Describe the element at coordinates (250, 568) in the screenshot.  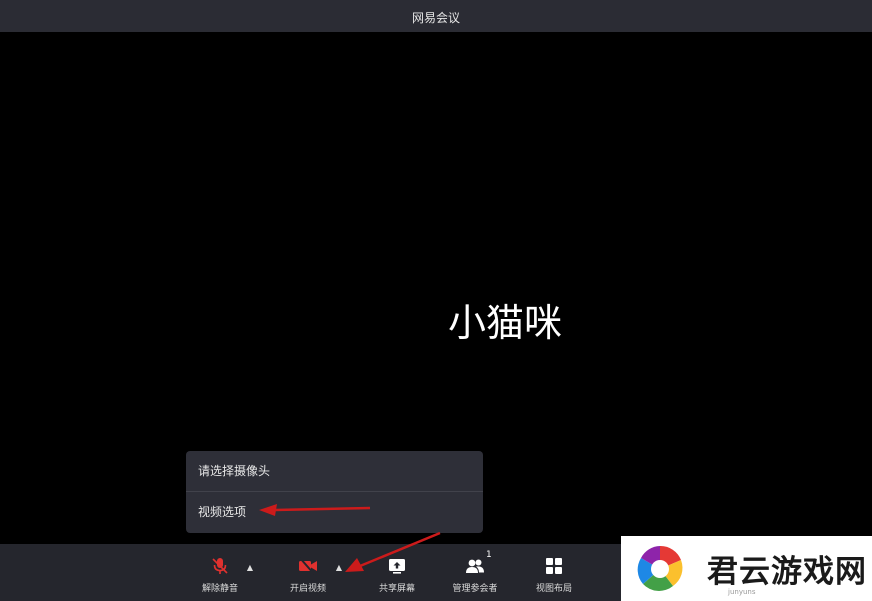
I see `audio-options-caret: ▲` at that location.